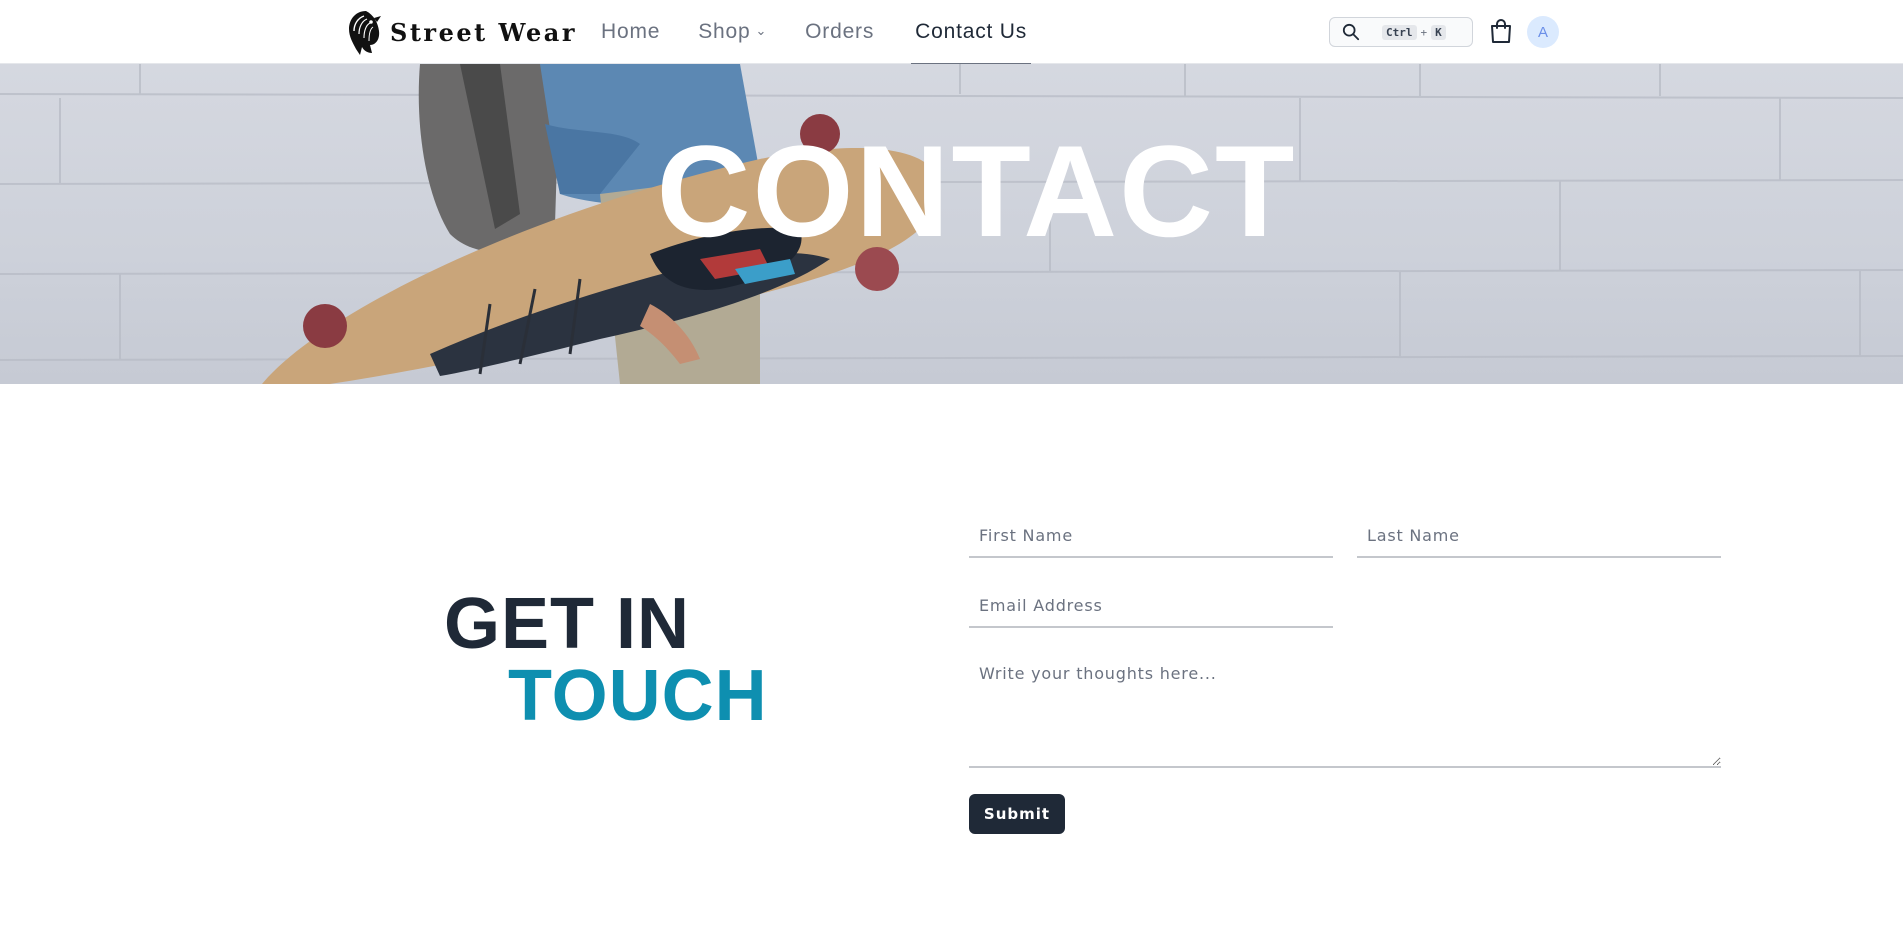  I want to click on user-avatar: A, so click(1543, 32).